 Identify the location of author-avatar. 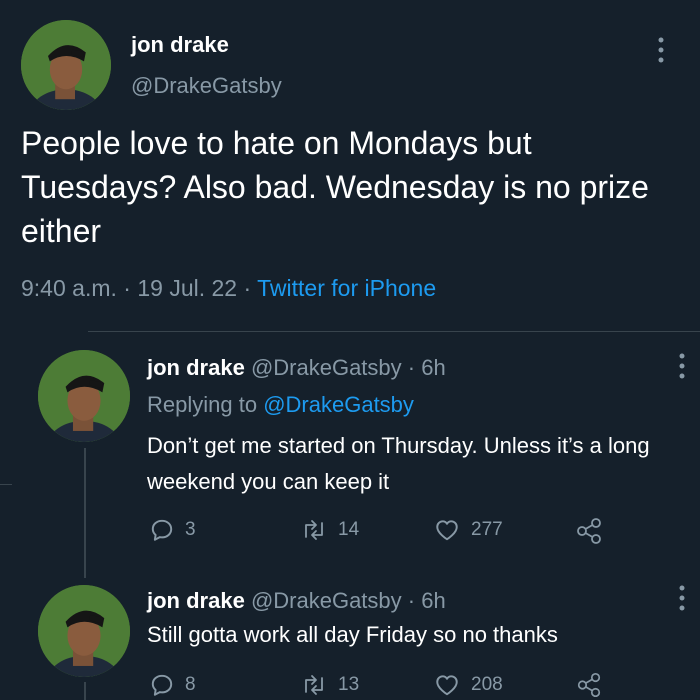
(66, 65).